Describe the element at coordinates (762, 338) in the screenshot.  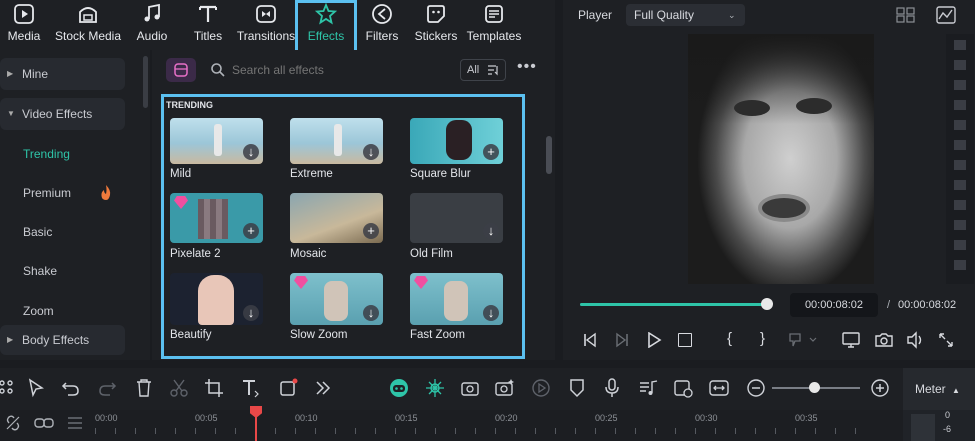
I see `mark-out-icon: }` at that location.